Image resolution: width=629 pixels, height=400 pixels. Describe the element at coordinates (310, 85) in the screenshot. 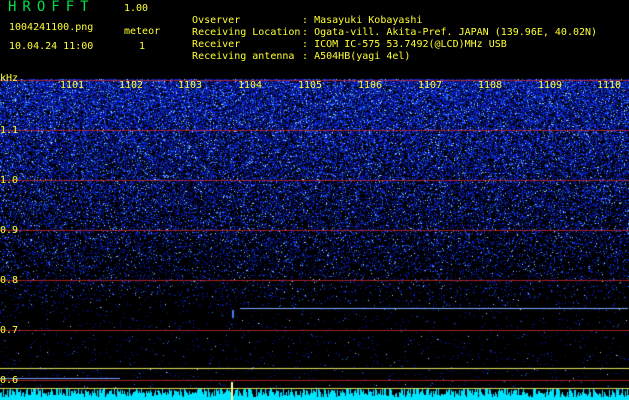

I see `time-tick-label: 1105` at that location.